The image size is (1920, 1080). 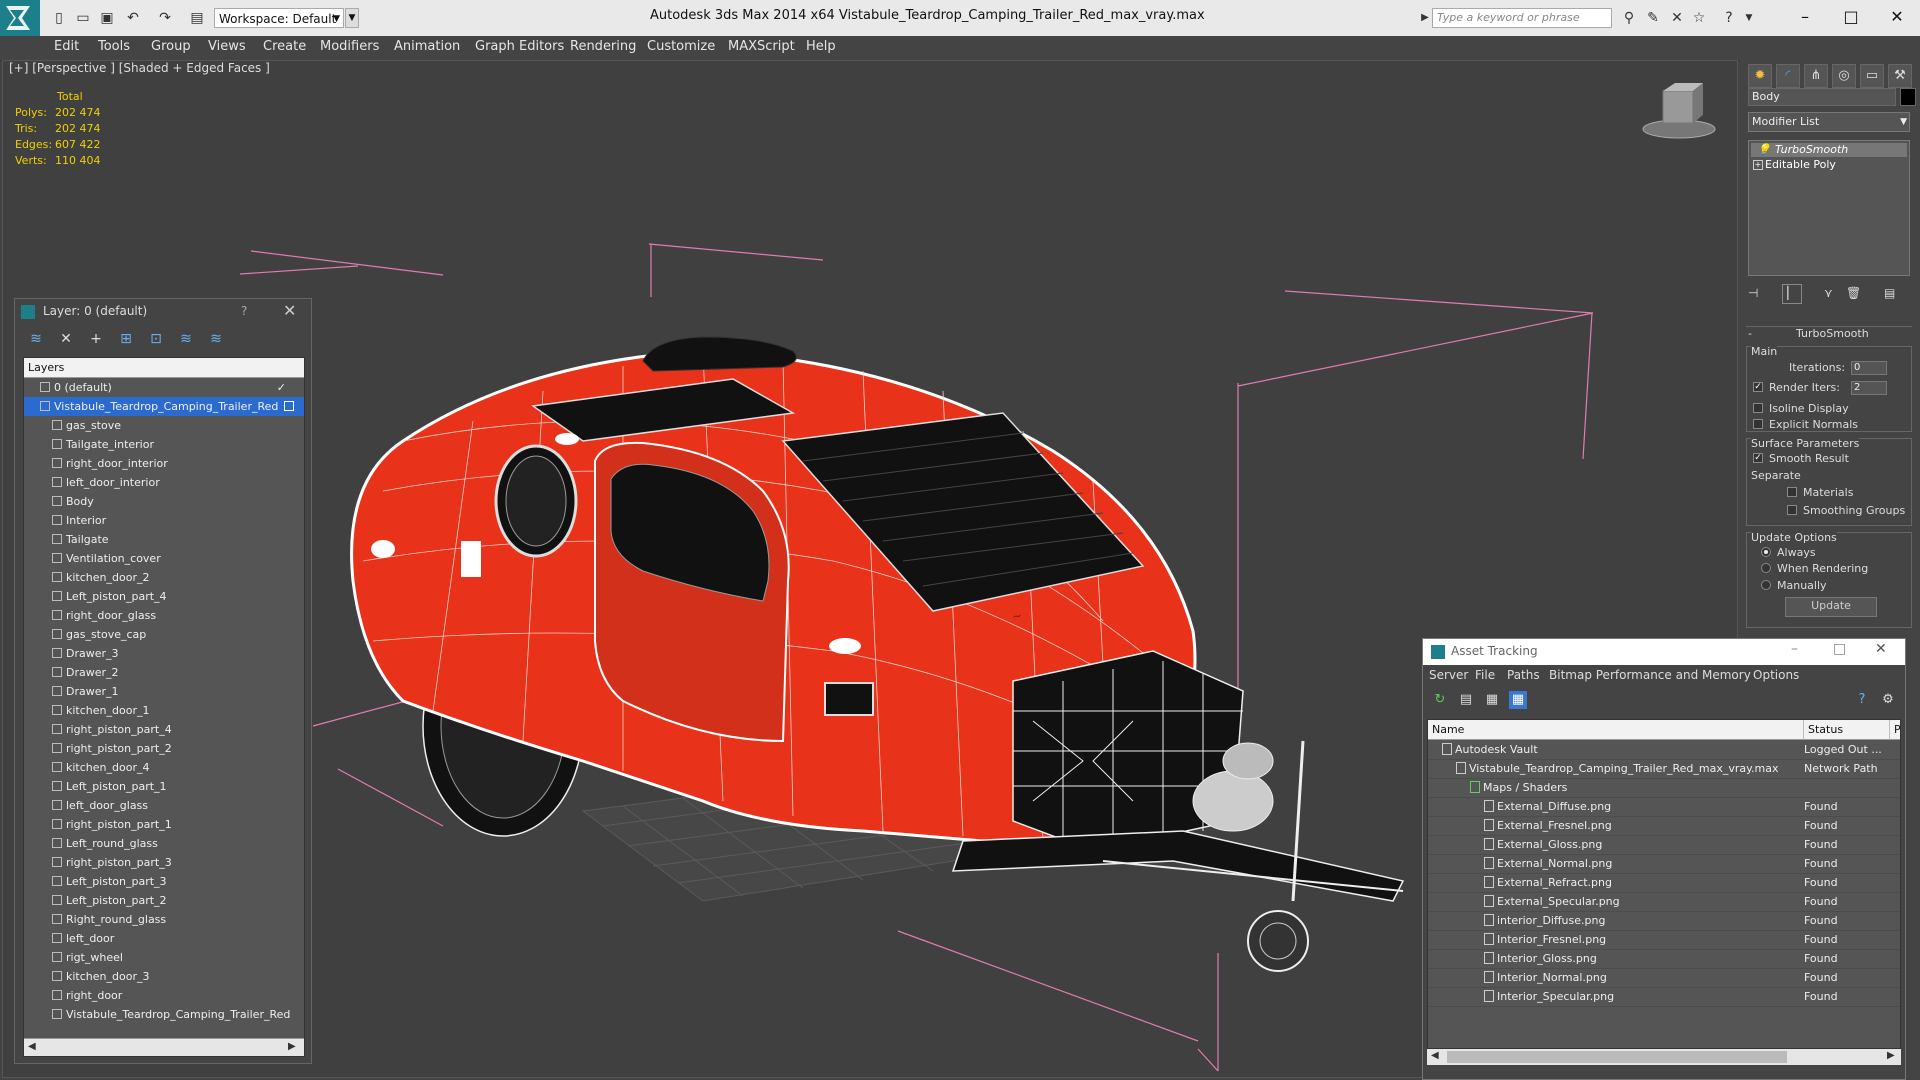 What do you see at coordinates (1766, 568) in the screenshot?
I see `when-rendering-radio` at bounding box center [1766, 568].